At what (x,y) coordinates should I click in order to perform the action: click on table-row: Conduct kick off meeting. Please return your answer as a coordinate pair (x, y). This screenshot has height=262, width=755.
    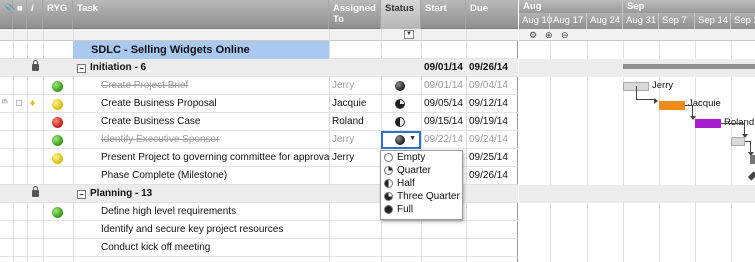
    Looking at the image, I should click on (259, 248).